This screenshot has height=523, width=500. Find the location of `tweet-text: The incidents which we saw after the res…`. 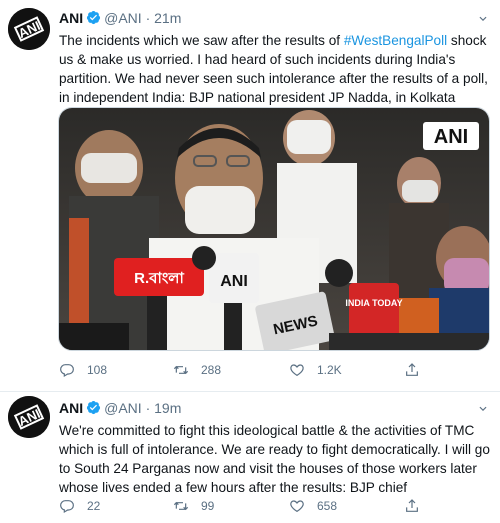

tweet-text: The incidents which we saw after the res… is located at coordinates (275, 69).